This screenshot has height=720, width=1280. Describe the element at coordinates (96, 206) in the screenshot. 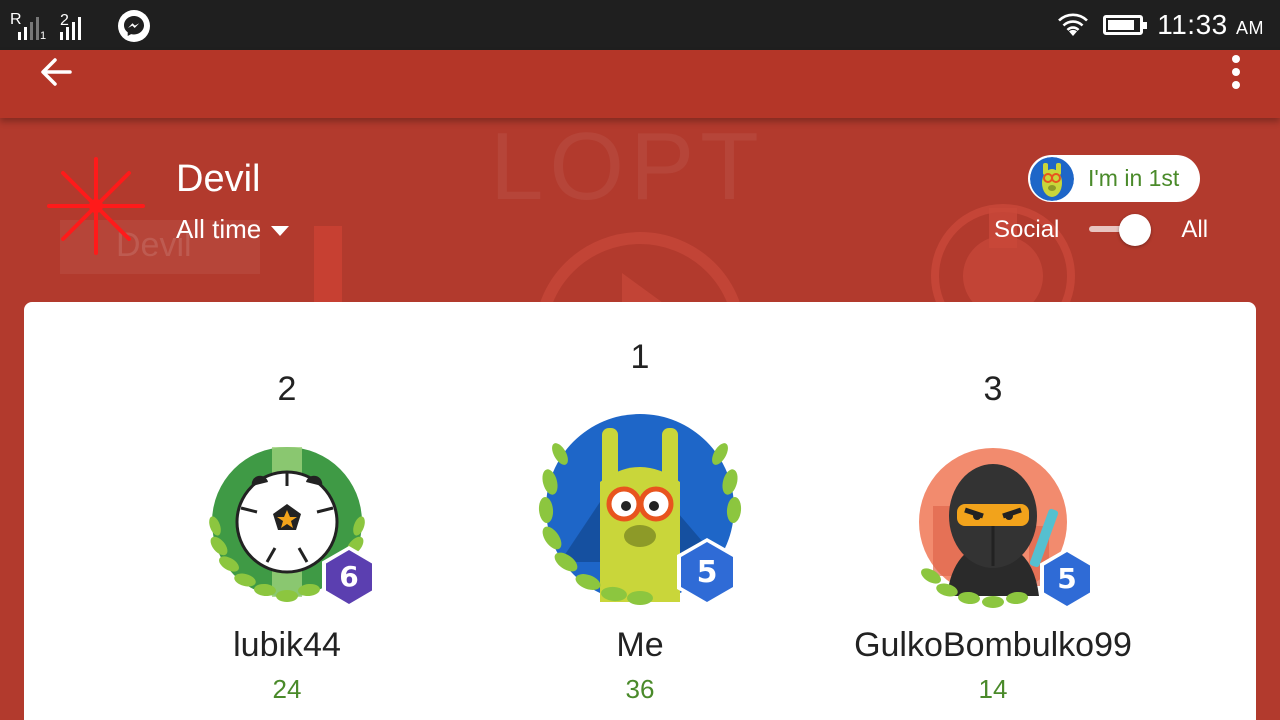

I see `devil-star-icon` at that location.